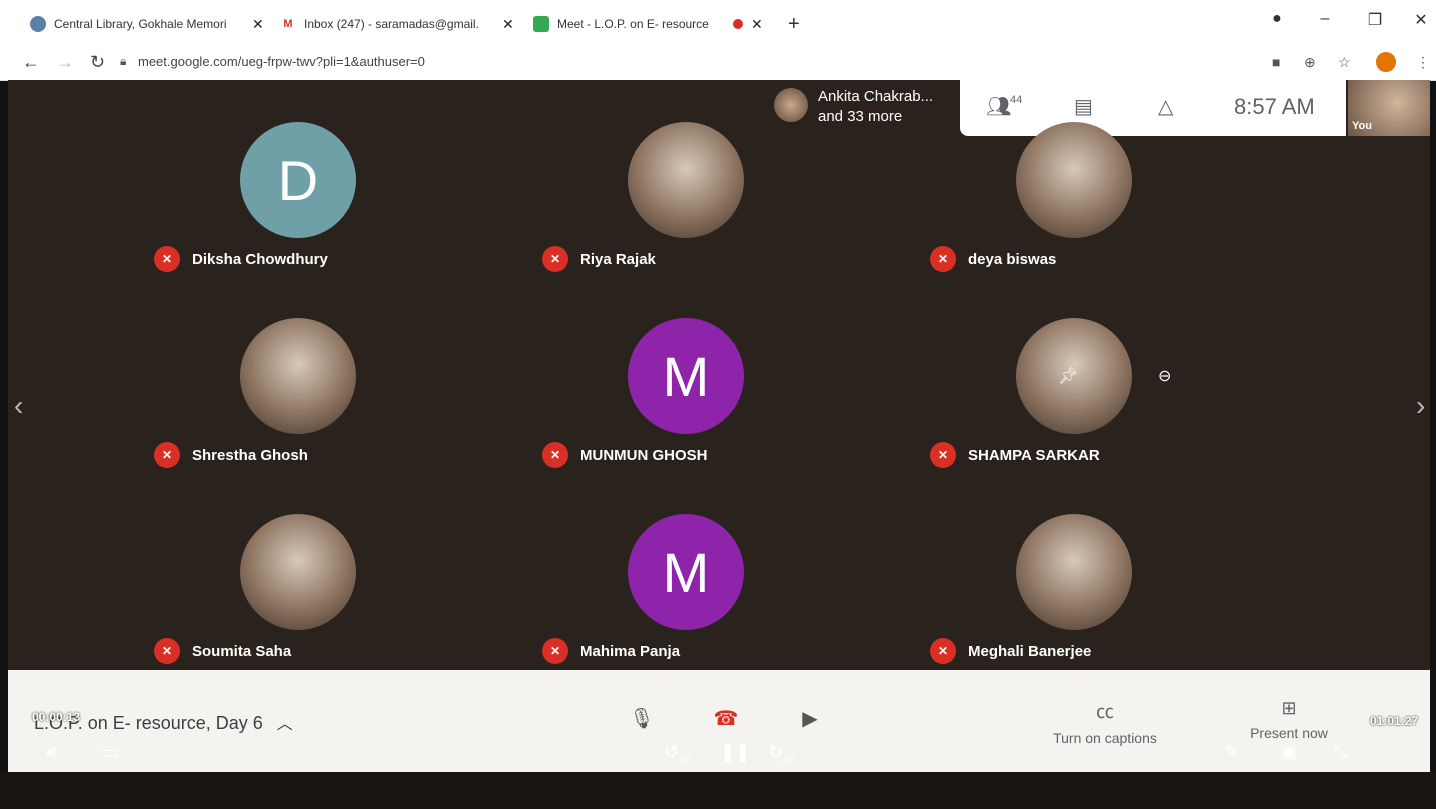 This screenshot has width=1436, height=809. I want to click on profile-avatar-icon, so click(1386, 62).